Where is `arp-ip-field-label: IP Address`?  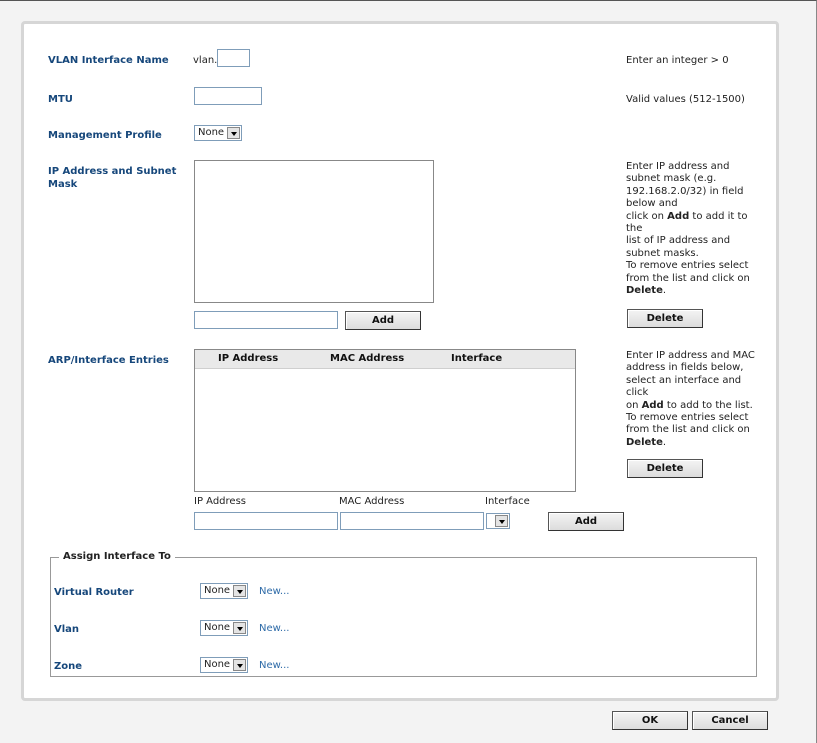
arp-ip-field-label: IP Address is located at coordinates (220, 501).